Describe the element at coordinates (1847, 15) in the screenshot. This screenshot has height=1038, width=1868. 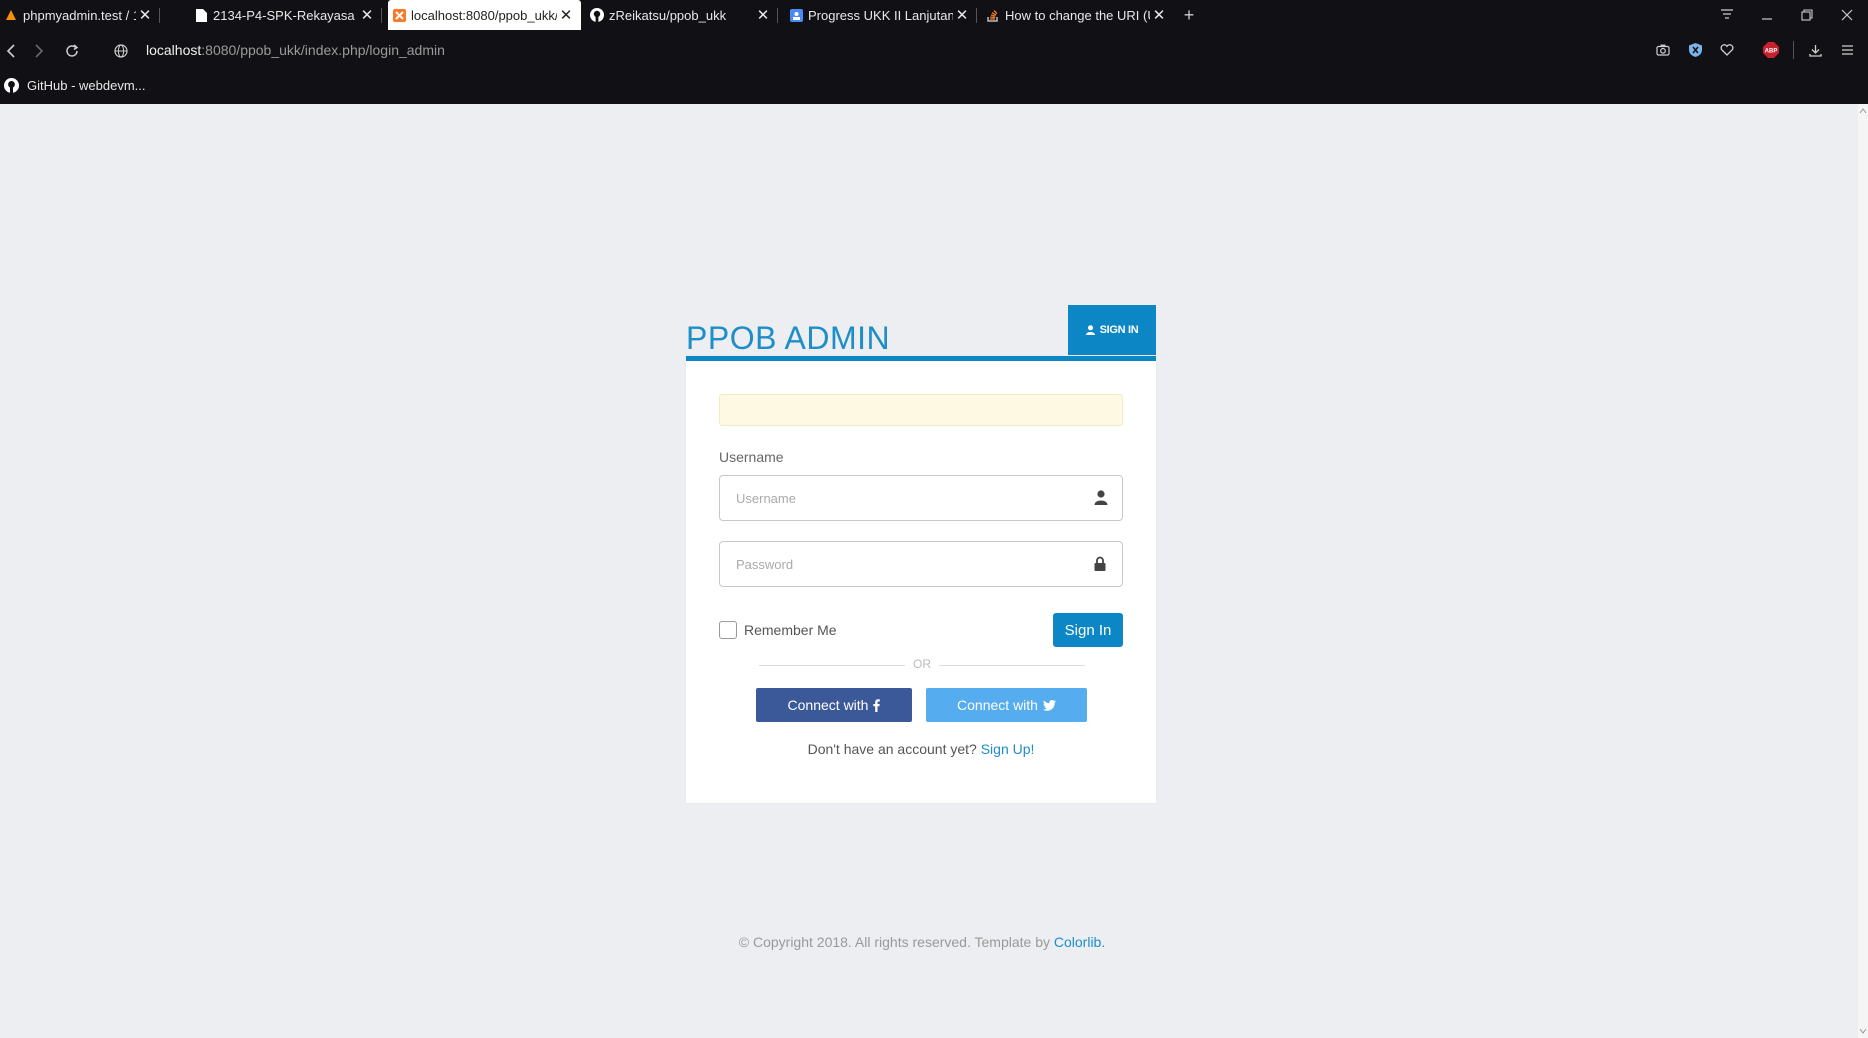
I see `close-window-button` at that location.